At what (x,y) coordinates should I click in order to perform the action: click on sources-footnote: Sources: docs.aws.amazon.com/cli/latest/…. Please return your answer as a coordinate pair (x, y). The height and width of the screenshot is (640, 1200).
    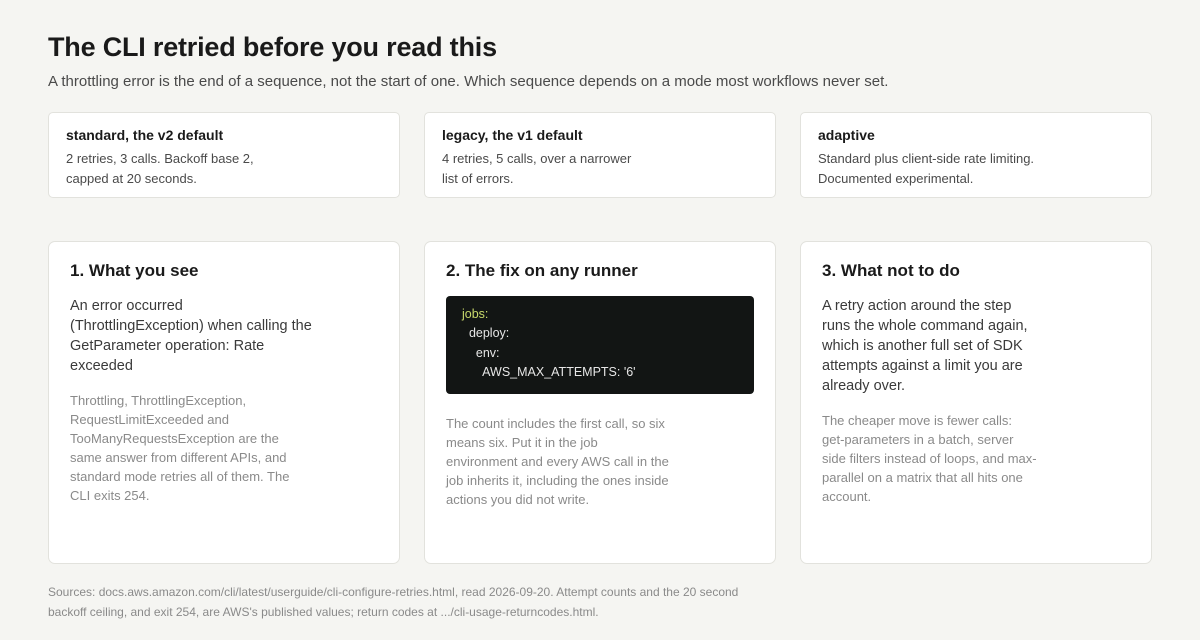
    Looking at the image, I should click on (393, 602).